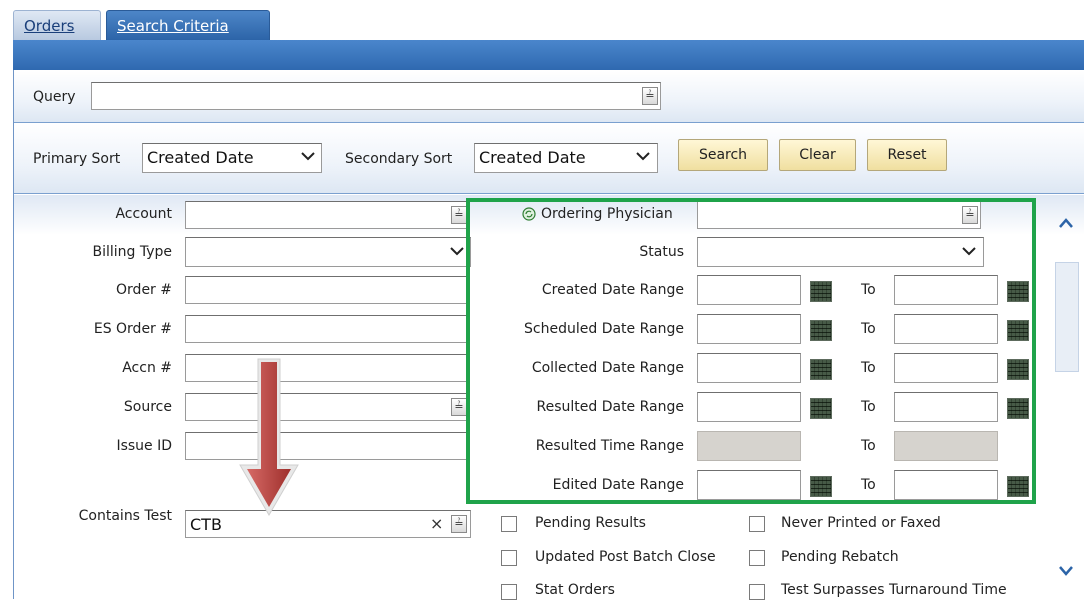  Describe the element at coordinates (459, 407) in the screenshot. I see `source-combo-icon: ≟` at that location.